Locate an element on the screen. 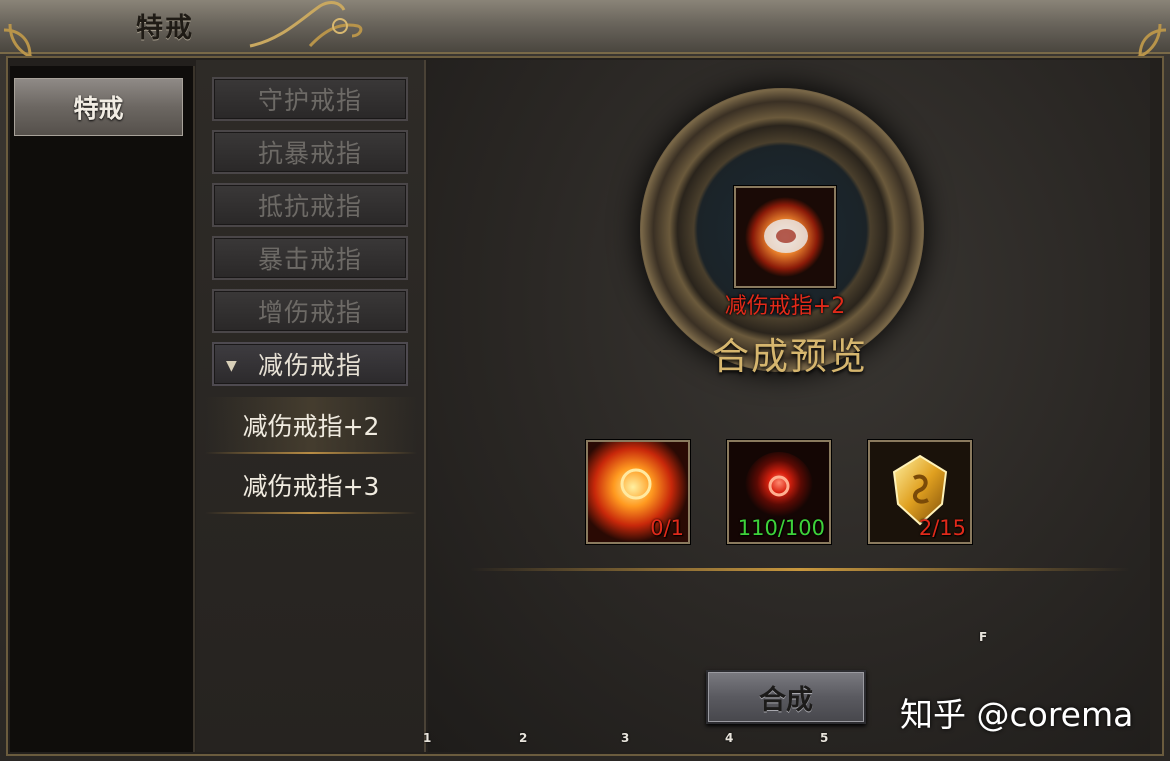 The height and width of the screenshot is (761, 1170). category-button-damage-boost-ring: 增伤戒指 is located at coordinates (310, 311).